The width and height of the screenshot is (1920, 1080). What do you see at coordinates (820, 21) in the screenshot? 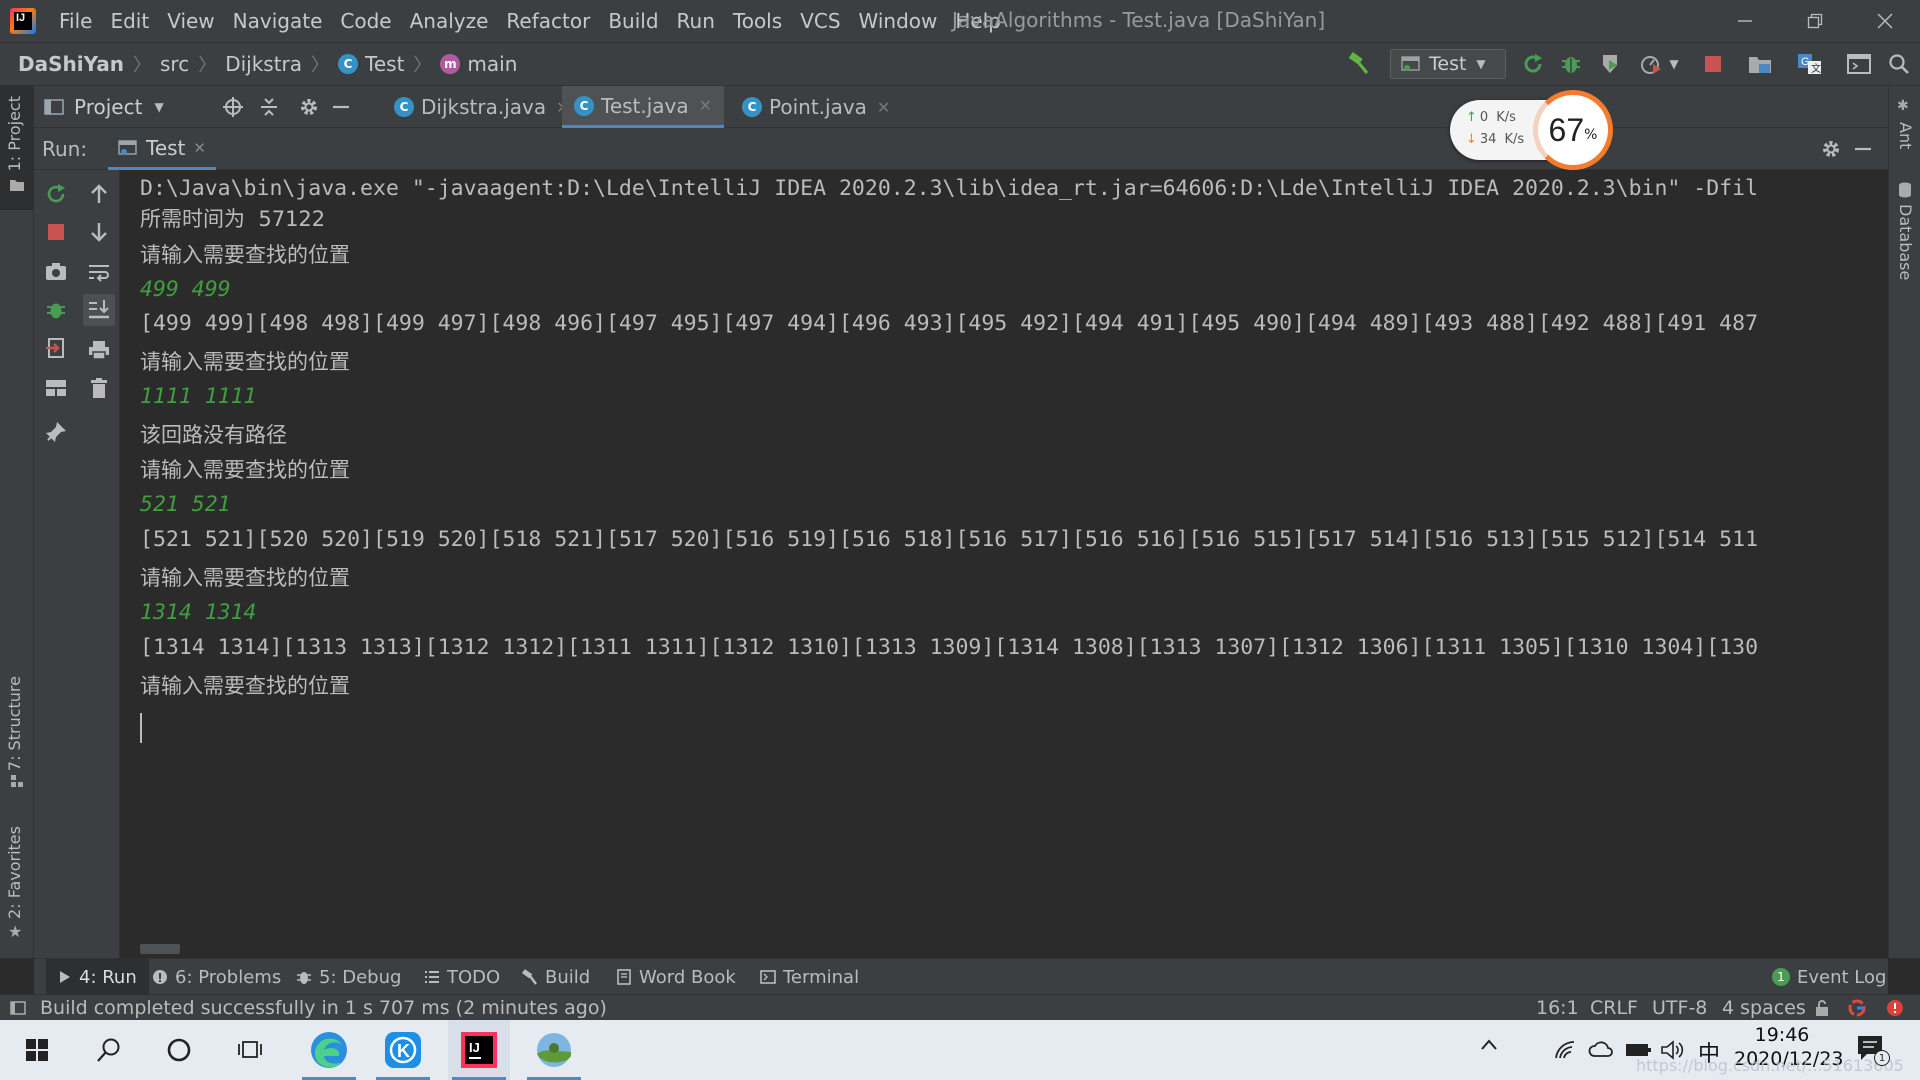
I see `menu-vcs: VCS` at bounding box center [820, 21].